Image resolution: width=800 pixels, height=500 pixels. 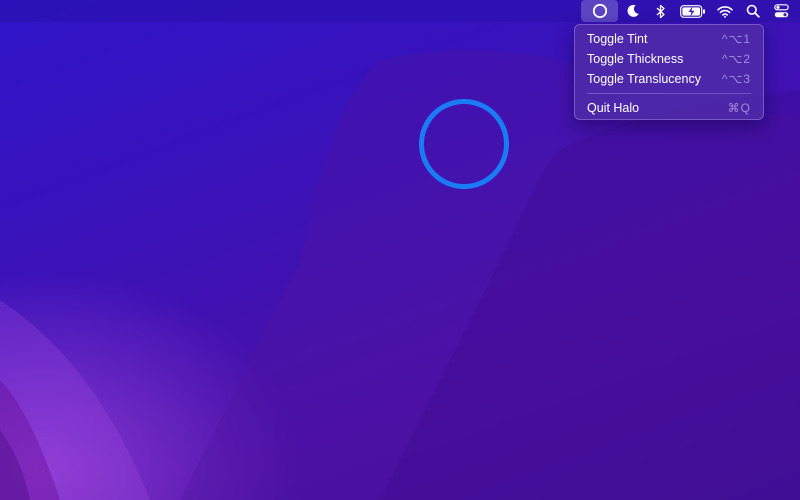 I want to click on menu-item-shortcut: ^⌥3, so click(x=736, y=79).